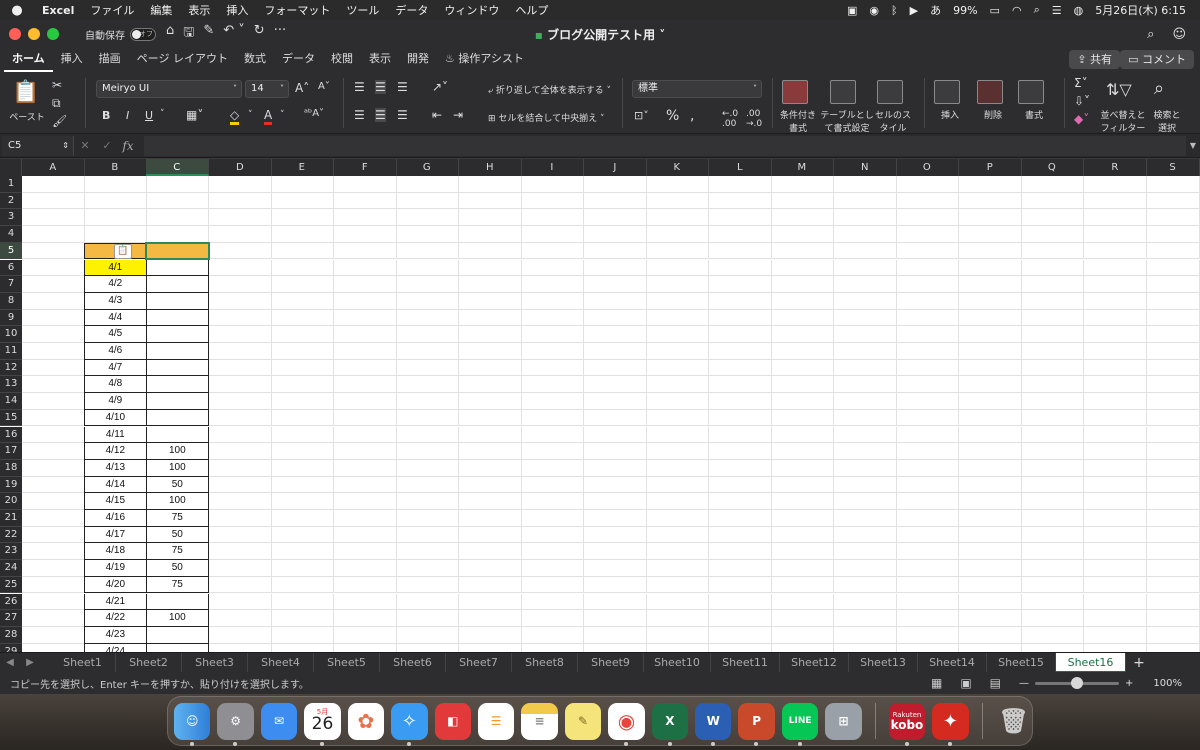  Describe the element at coordinates (240, 284) in the screenshot. I see `cell-d7` at that location.